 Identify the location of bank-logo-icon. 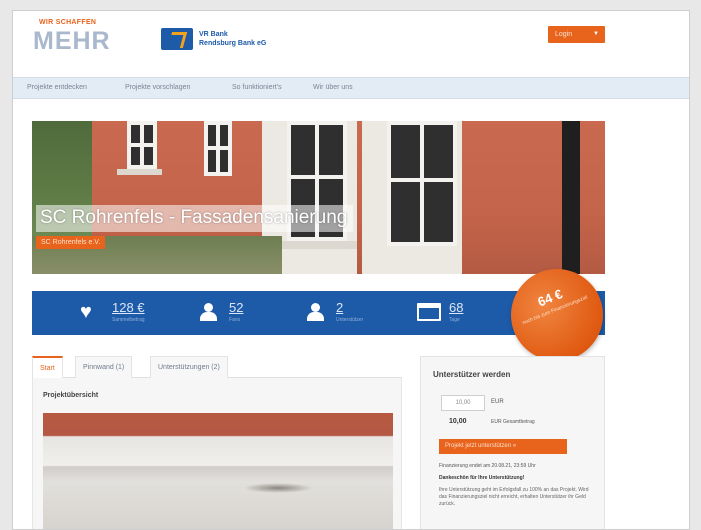
(177, 39).